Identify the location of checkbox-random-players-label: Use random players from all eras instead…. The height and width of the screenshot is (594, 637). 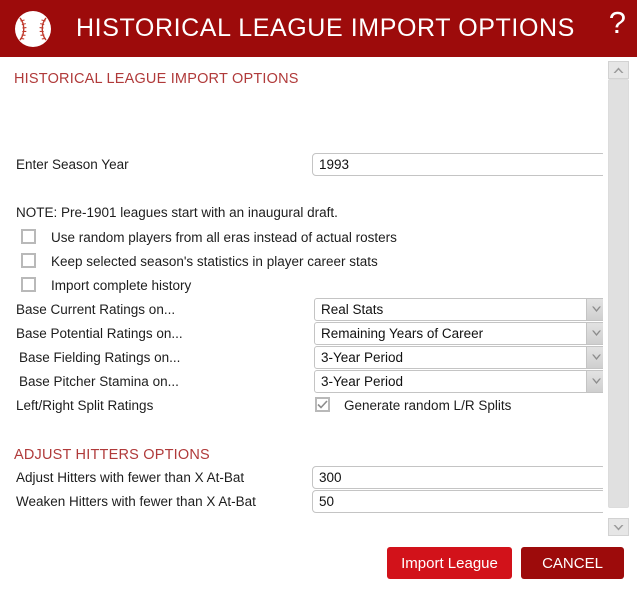
(224, 237).